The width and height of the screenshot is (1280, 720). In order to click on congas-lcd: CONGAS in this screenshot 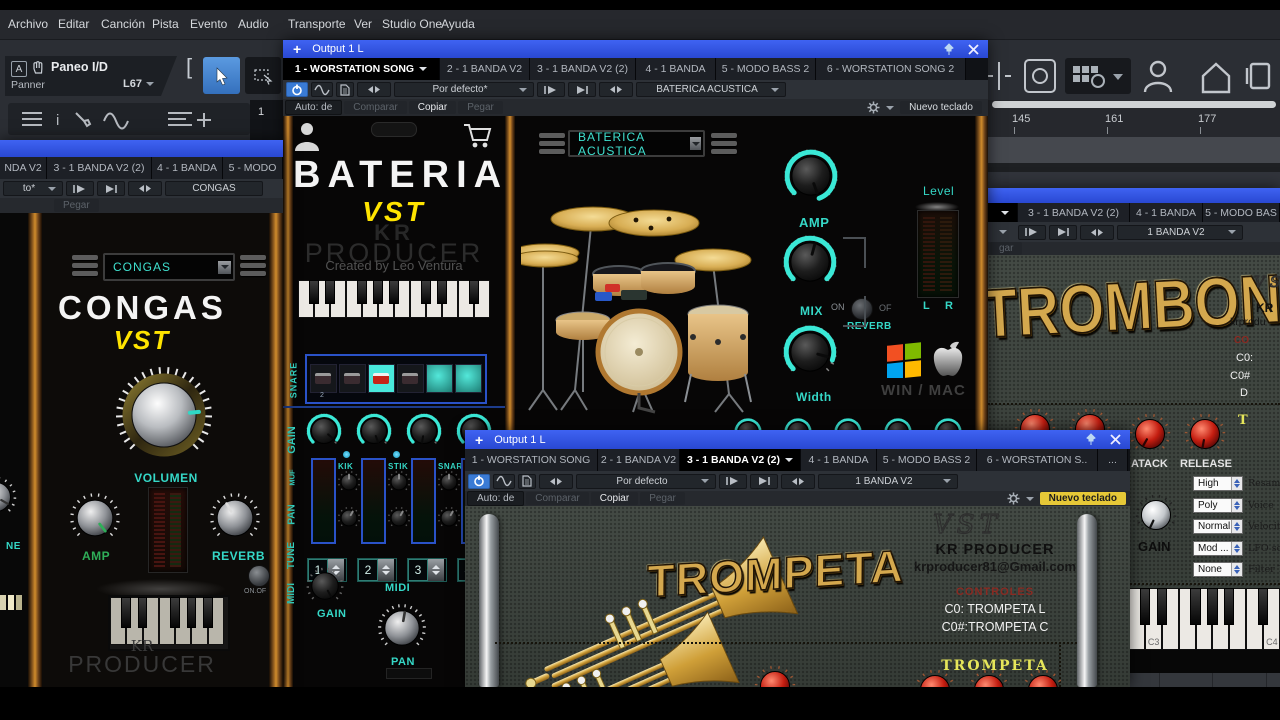, I will do `click(169, 267)`.